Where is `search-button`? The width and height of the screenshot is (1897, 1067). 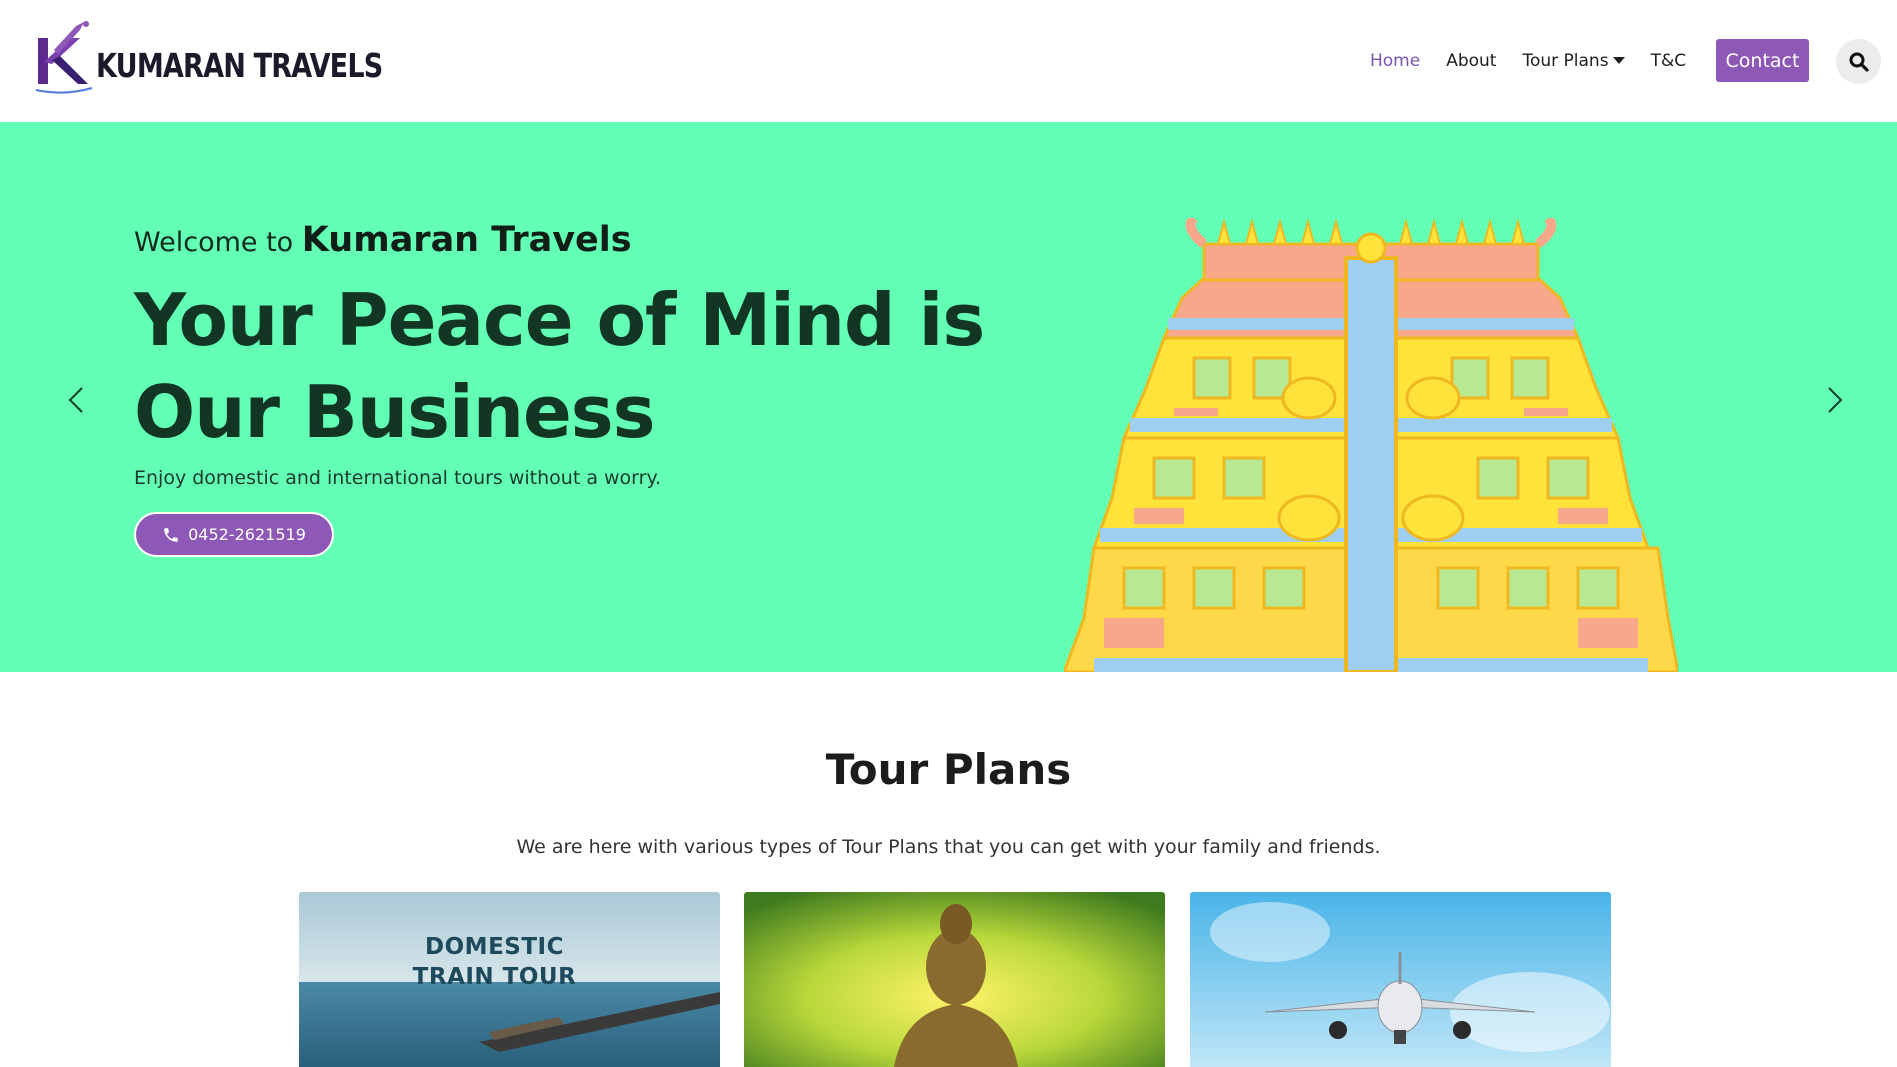 search-button is located at coordinates (1858, 61).